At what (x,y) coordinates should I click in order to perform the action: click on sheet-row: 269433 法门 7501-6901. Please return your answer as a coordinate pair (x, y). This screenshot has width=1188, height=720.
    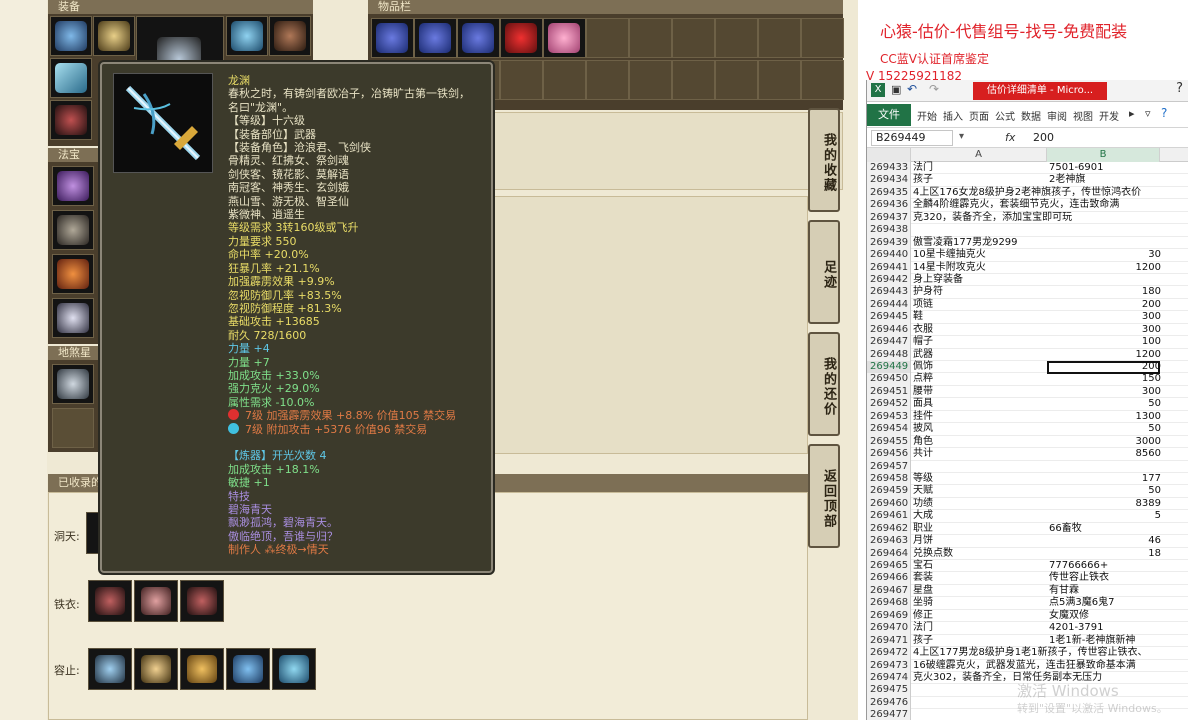
    Looking at the image, I should click on (1027, 168).